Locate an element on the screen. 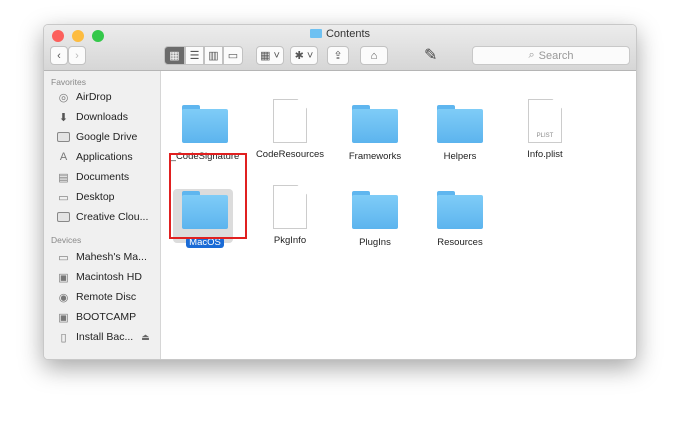  share-button: ⇪ is located at coordinates (338, 55).